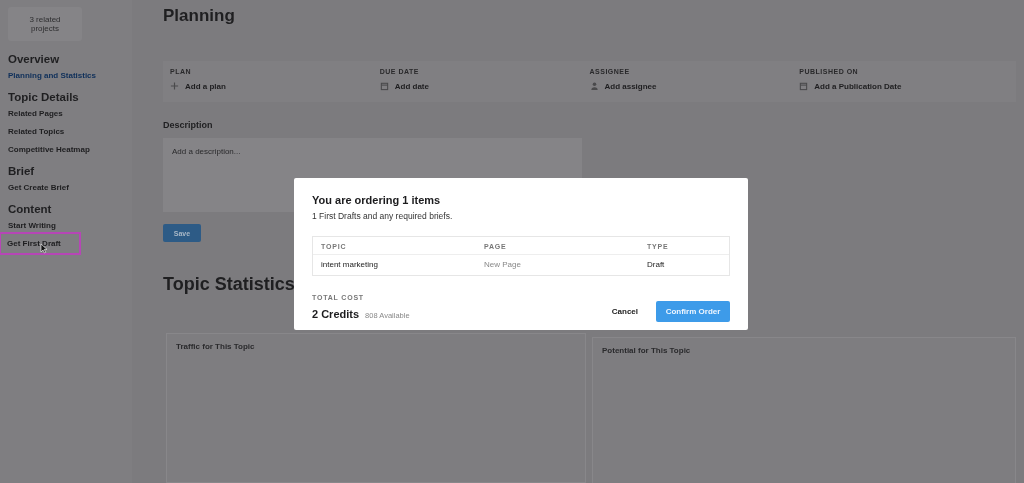 This screenshot has height=483, width=1024. Describe the element at coordinates (66, 131) in the screenshot. I see `sidebar-link: Related Topics` at that location.